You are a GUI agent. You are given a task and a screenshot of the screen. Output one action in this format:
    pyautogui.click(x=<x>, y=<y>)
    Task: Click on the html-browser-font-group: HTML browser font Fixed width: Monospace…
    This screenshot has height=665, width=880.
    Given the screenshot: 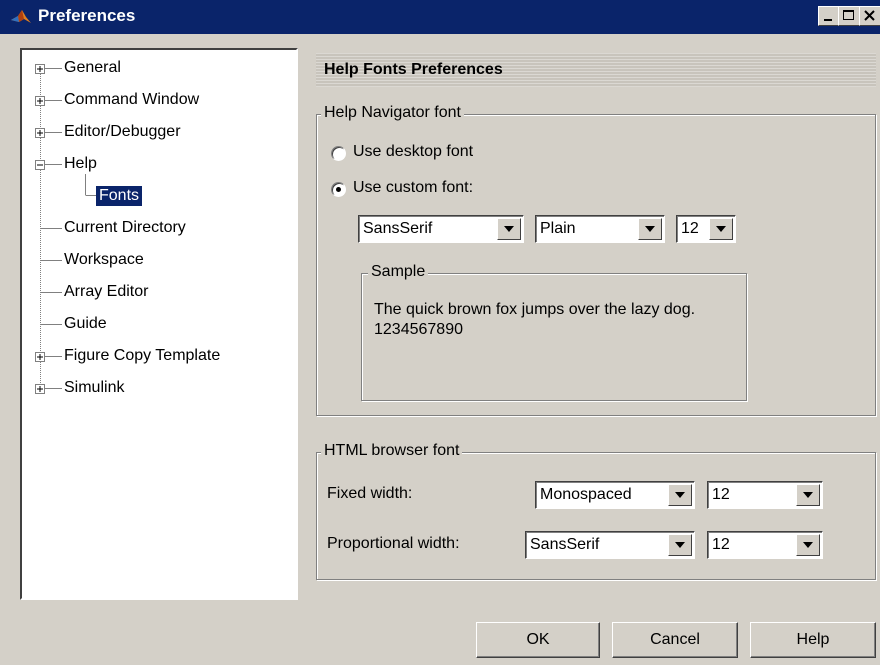 What is the action you would take?
    pyautogui.click(x=596, y=511)
    